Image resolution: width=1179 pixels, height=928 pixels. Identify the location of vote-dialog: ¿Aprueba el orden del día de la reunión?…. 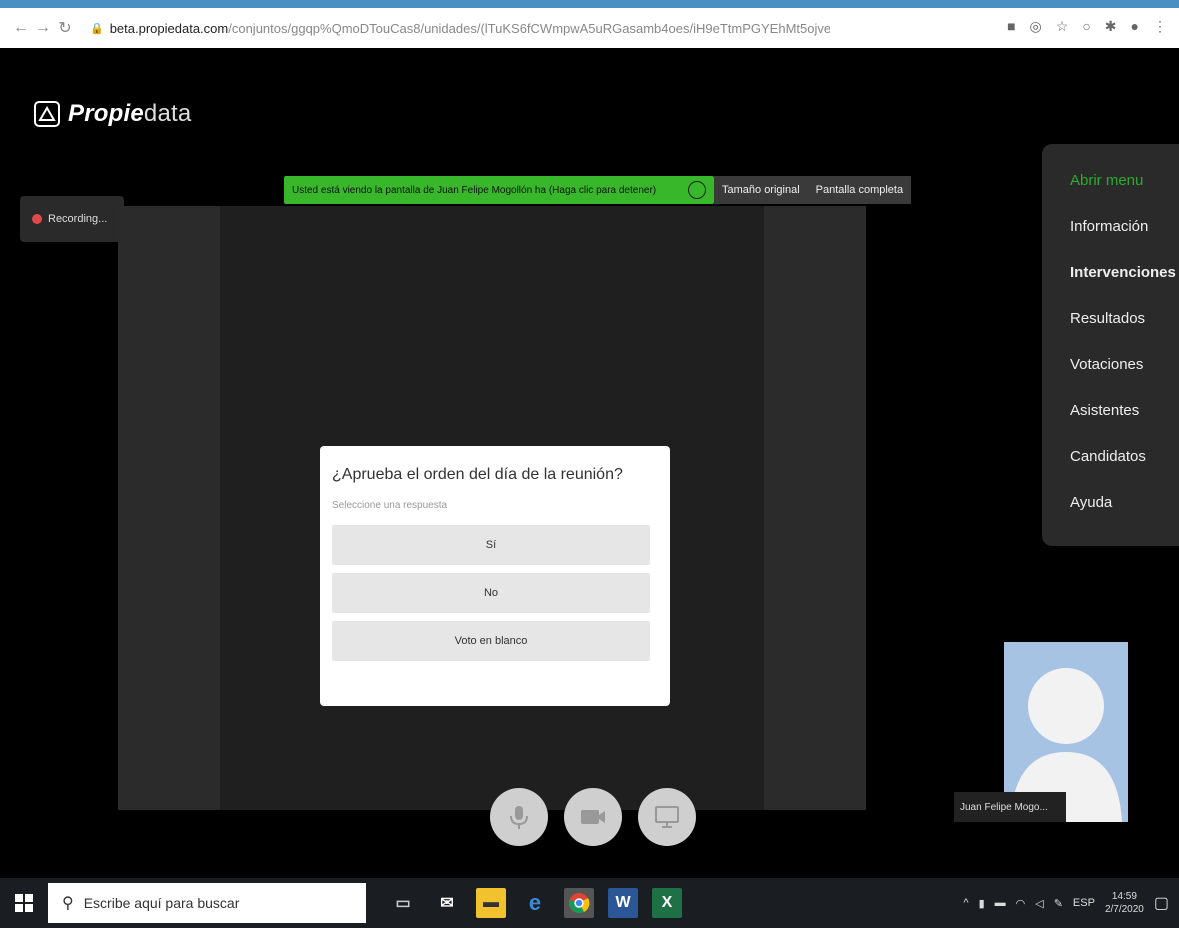
(495, 576).